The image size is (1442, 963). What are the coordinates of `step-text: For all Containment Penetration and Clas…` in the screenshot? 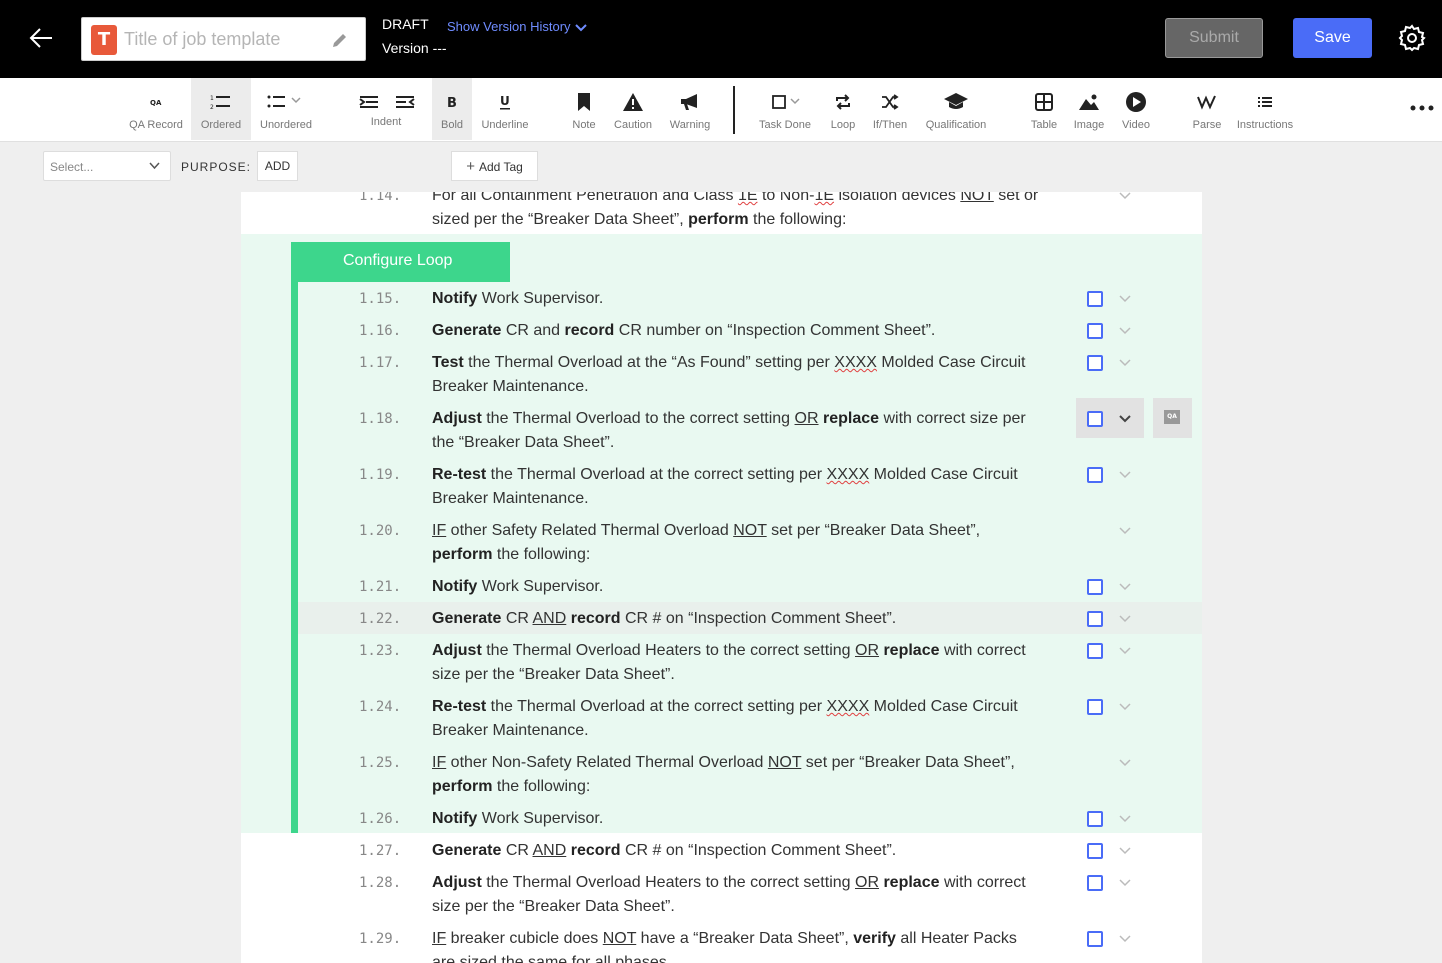 It's located at (737, 212).